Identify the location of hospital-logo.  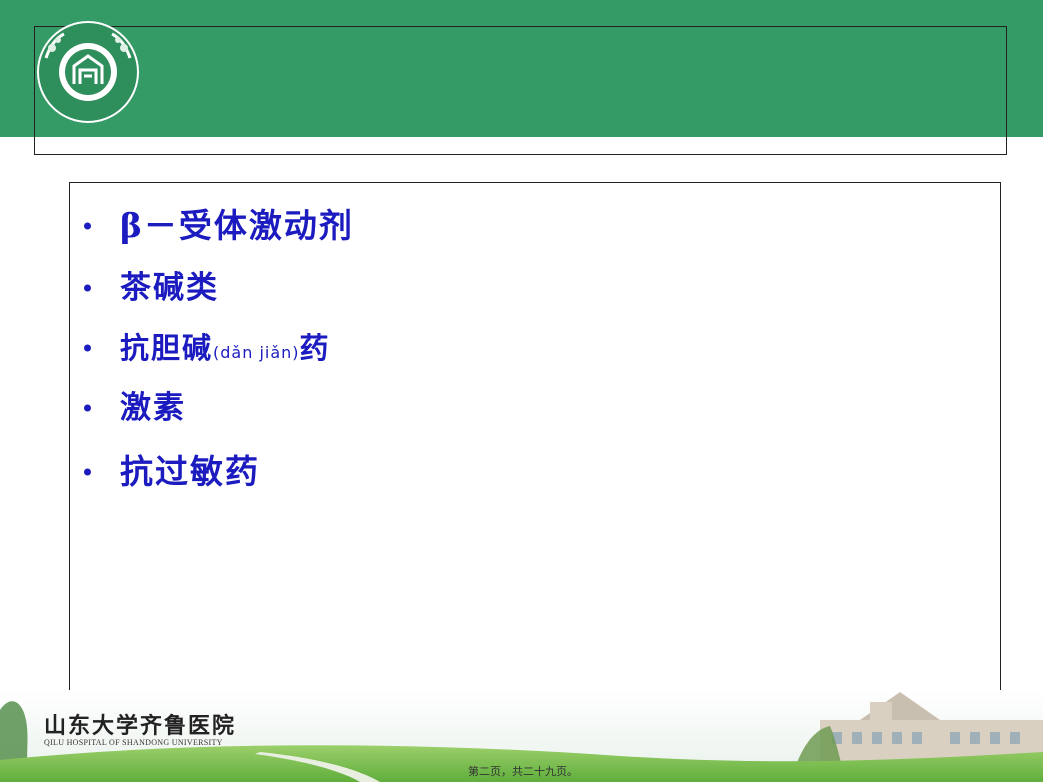
(88, 72).